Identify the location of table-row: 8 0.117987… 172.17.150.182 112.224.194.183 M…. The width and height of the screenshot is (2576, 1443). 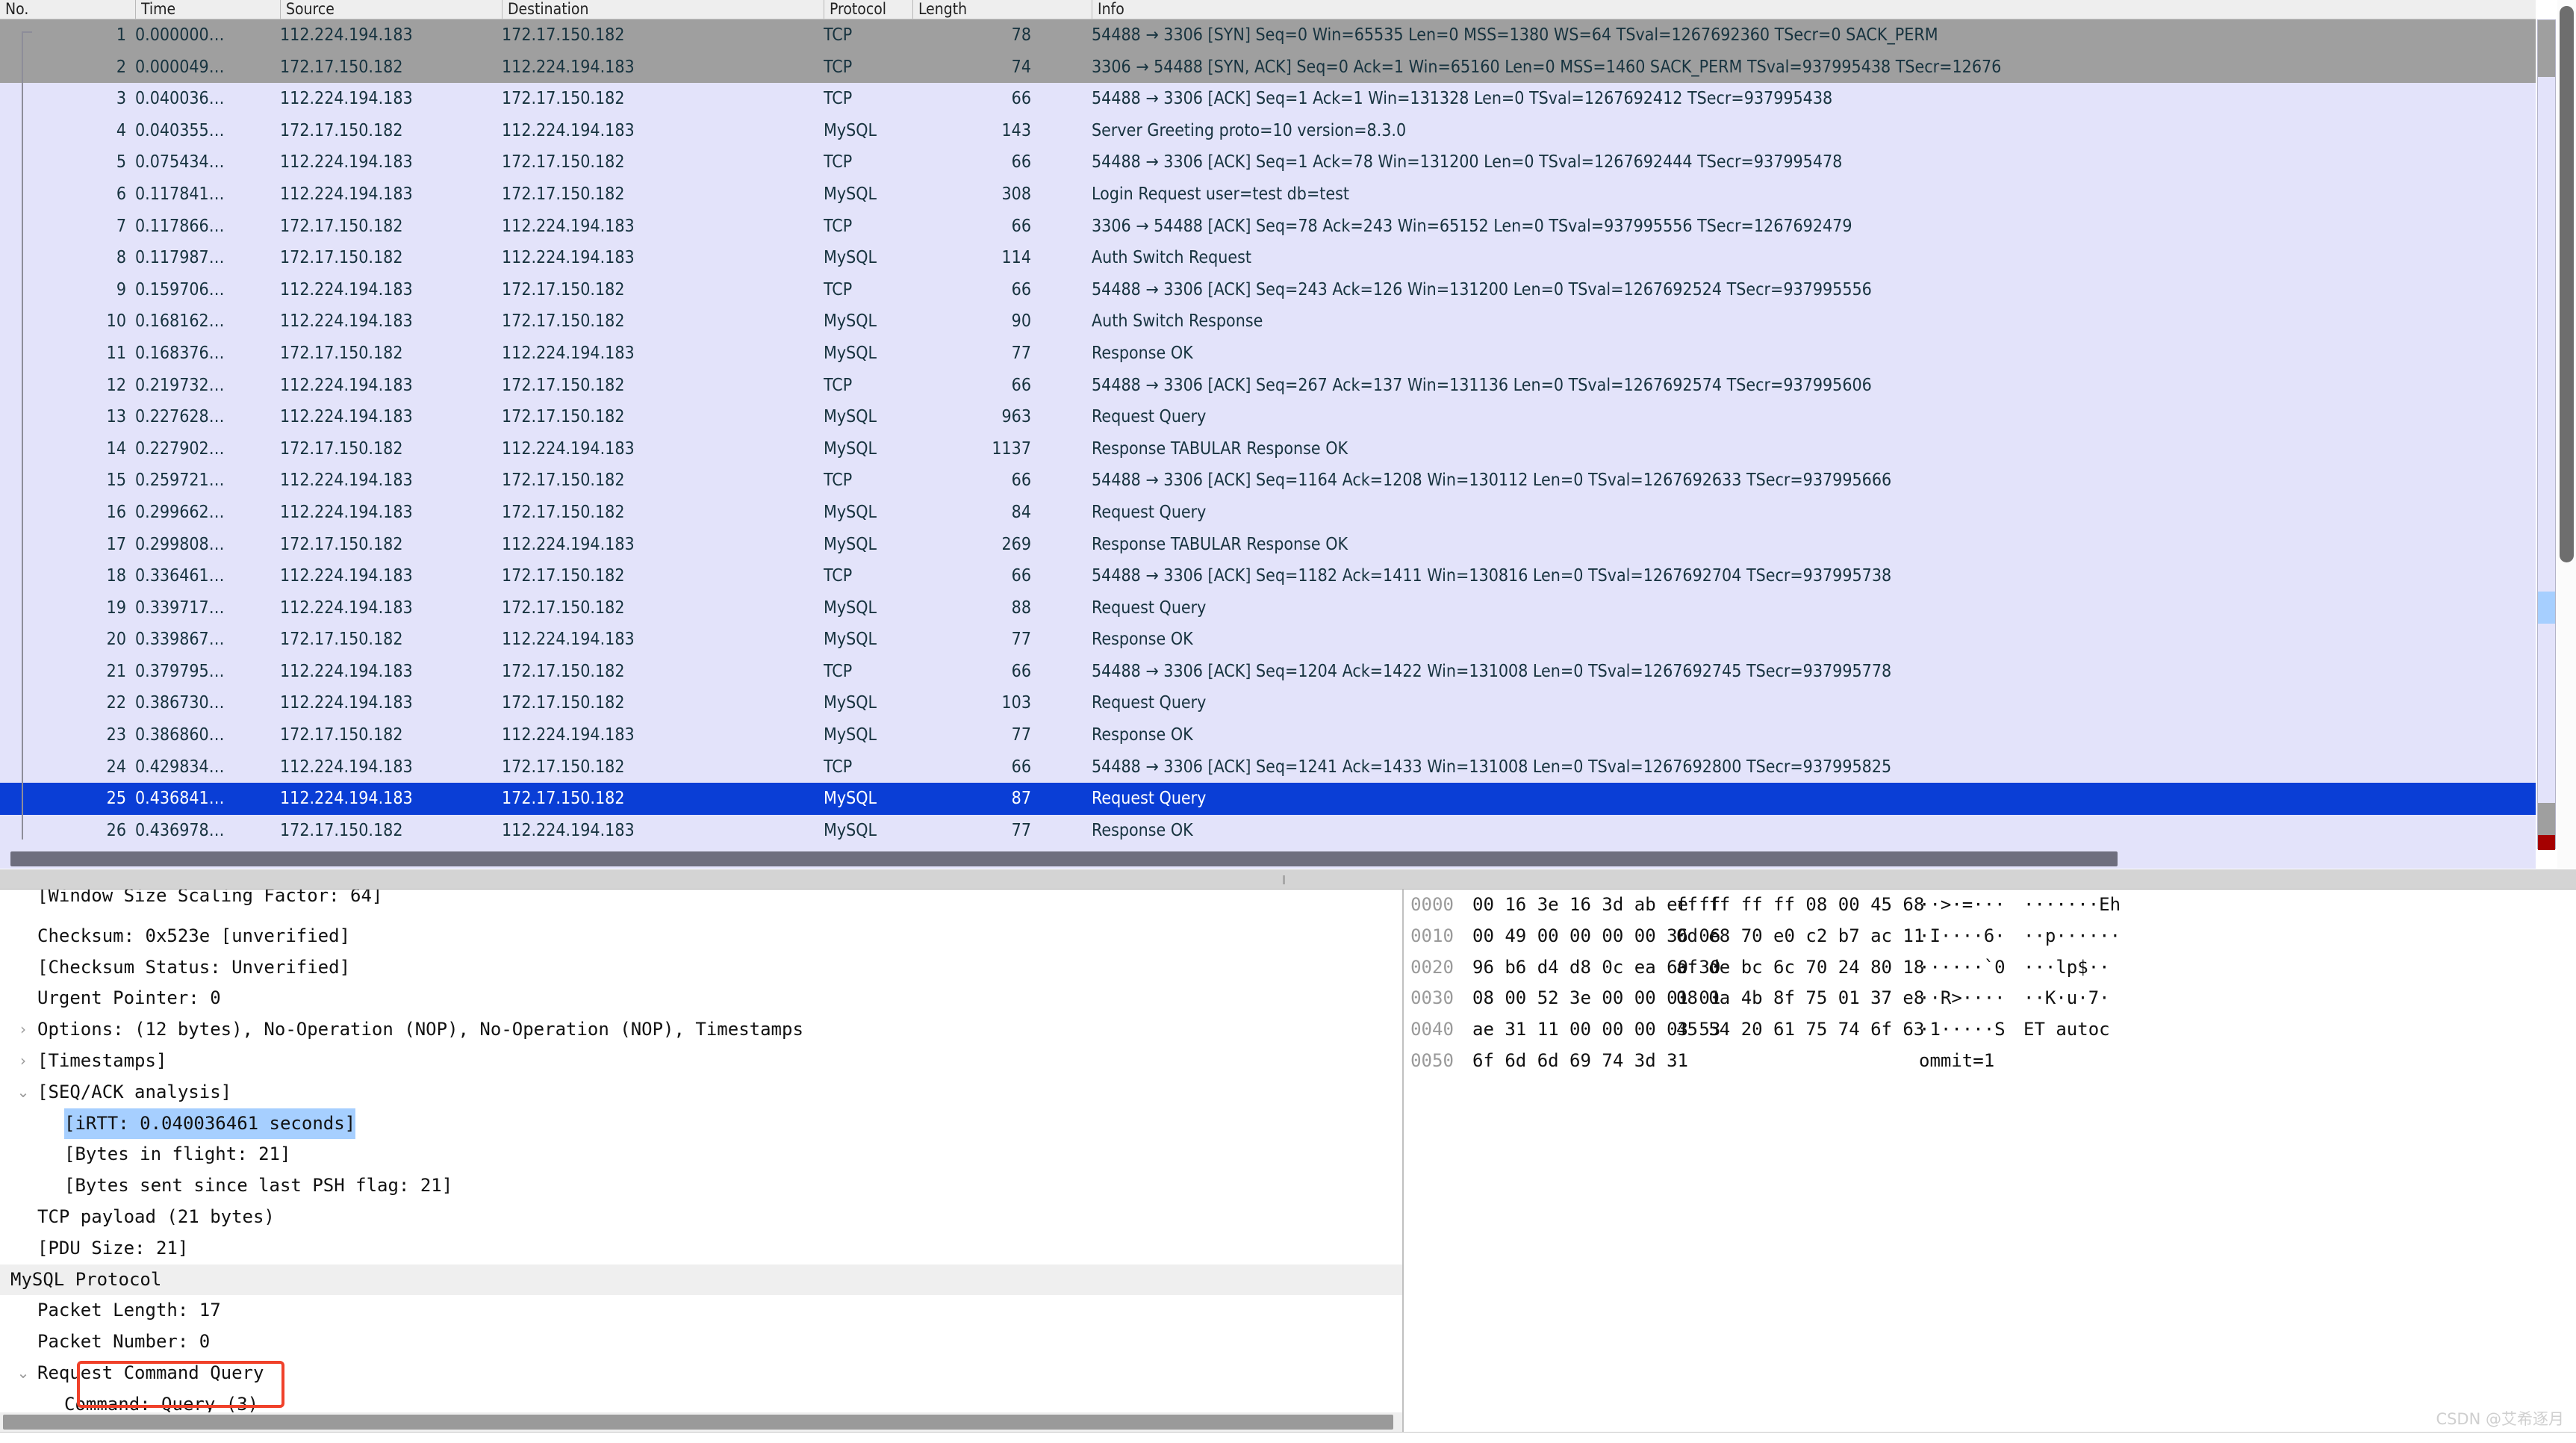
(1268, 258).